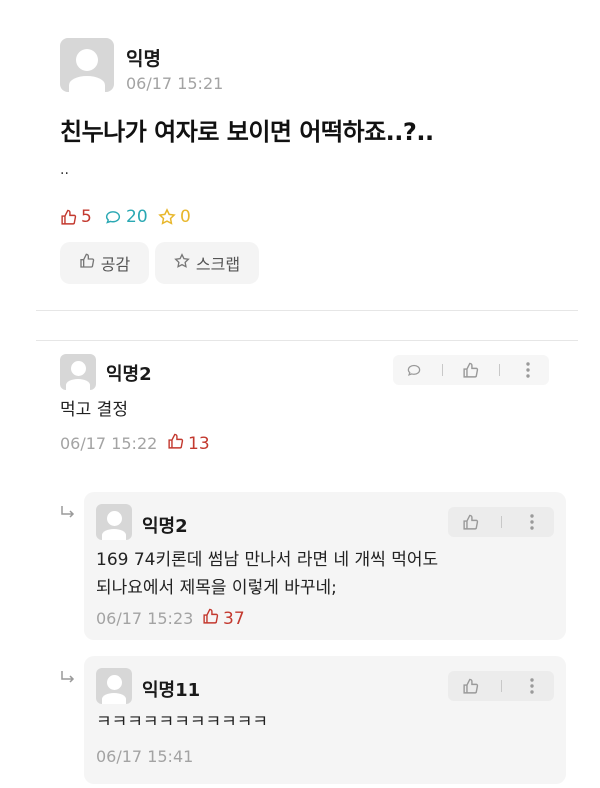  I want to click on reply-author-name: 익명2, so click(165, 526).